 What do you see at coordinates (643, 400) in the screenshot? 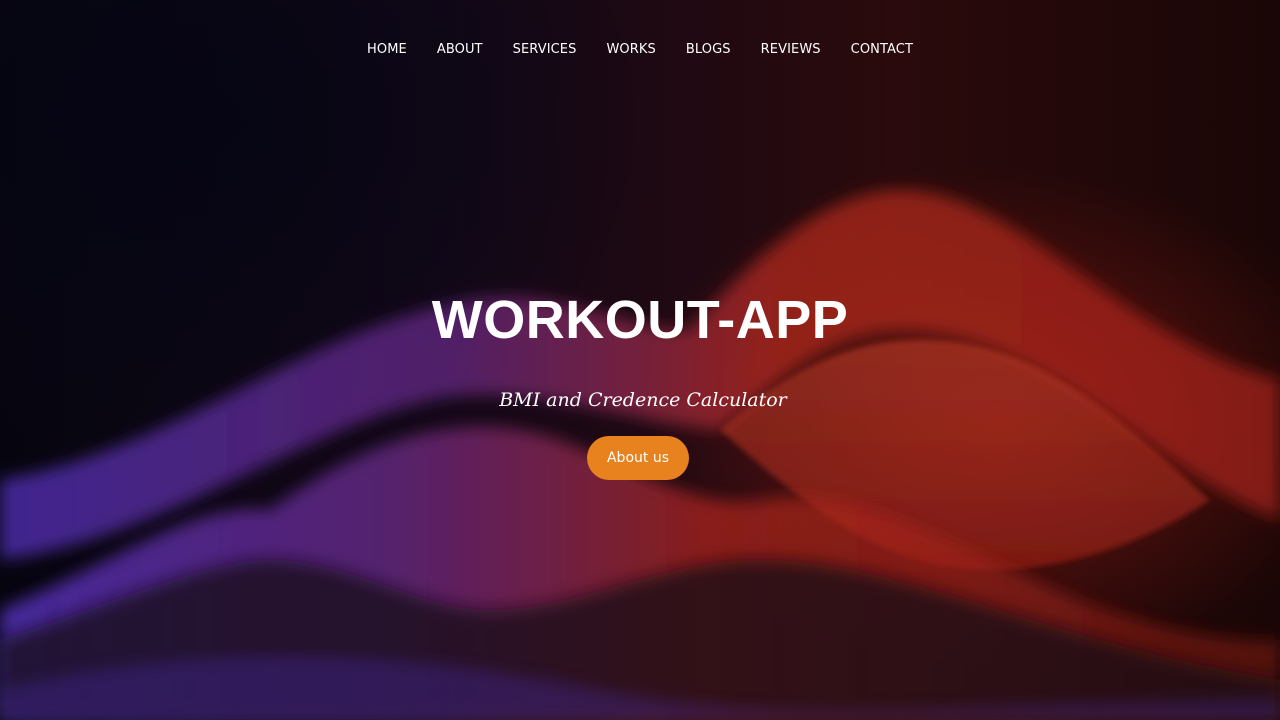
I see `hero-subtitle: BMI and Credence Calculator` at bounding box center [643, 400].